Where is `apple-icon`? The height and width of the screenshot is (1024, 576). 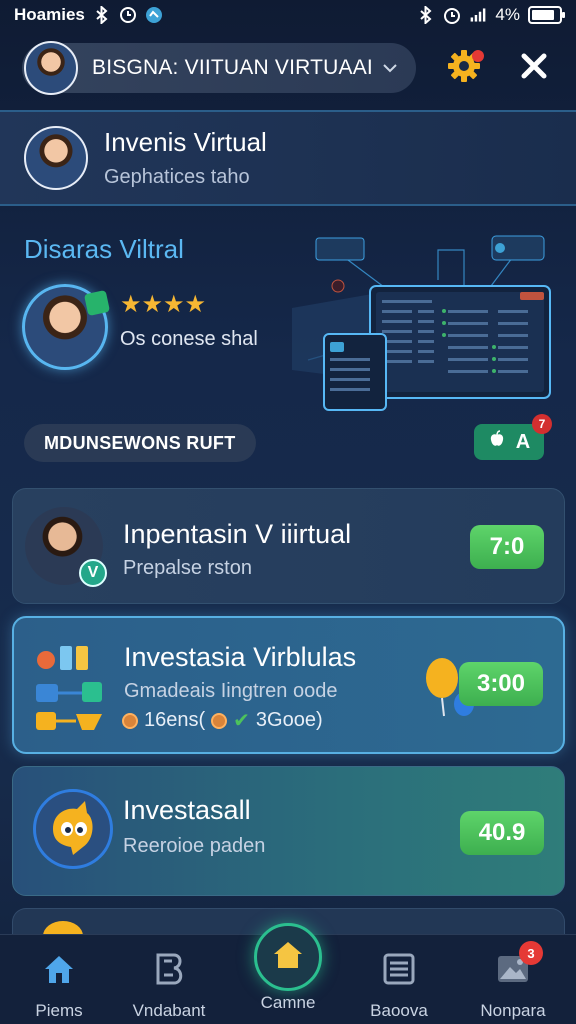 apple-icon is located at coordinates (497, 442).